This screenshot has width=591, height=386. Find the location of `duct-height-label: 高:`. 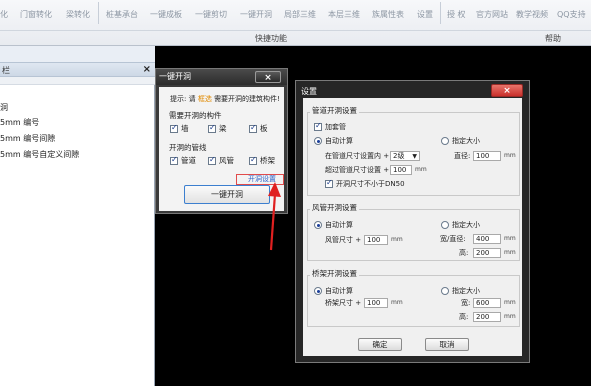

duct-height-label: 高: is located at coordinates (464, 253).